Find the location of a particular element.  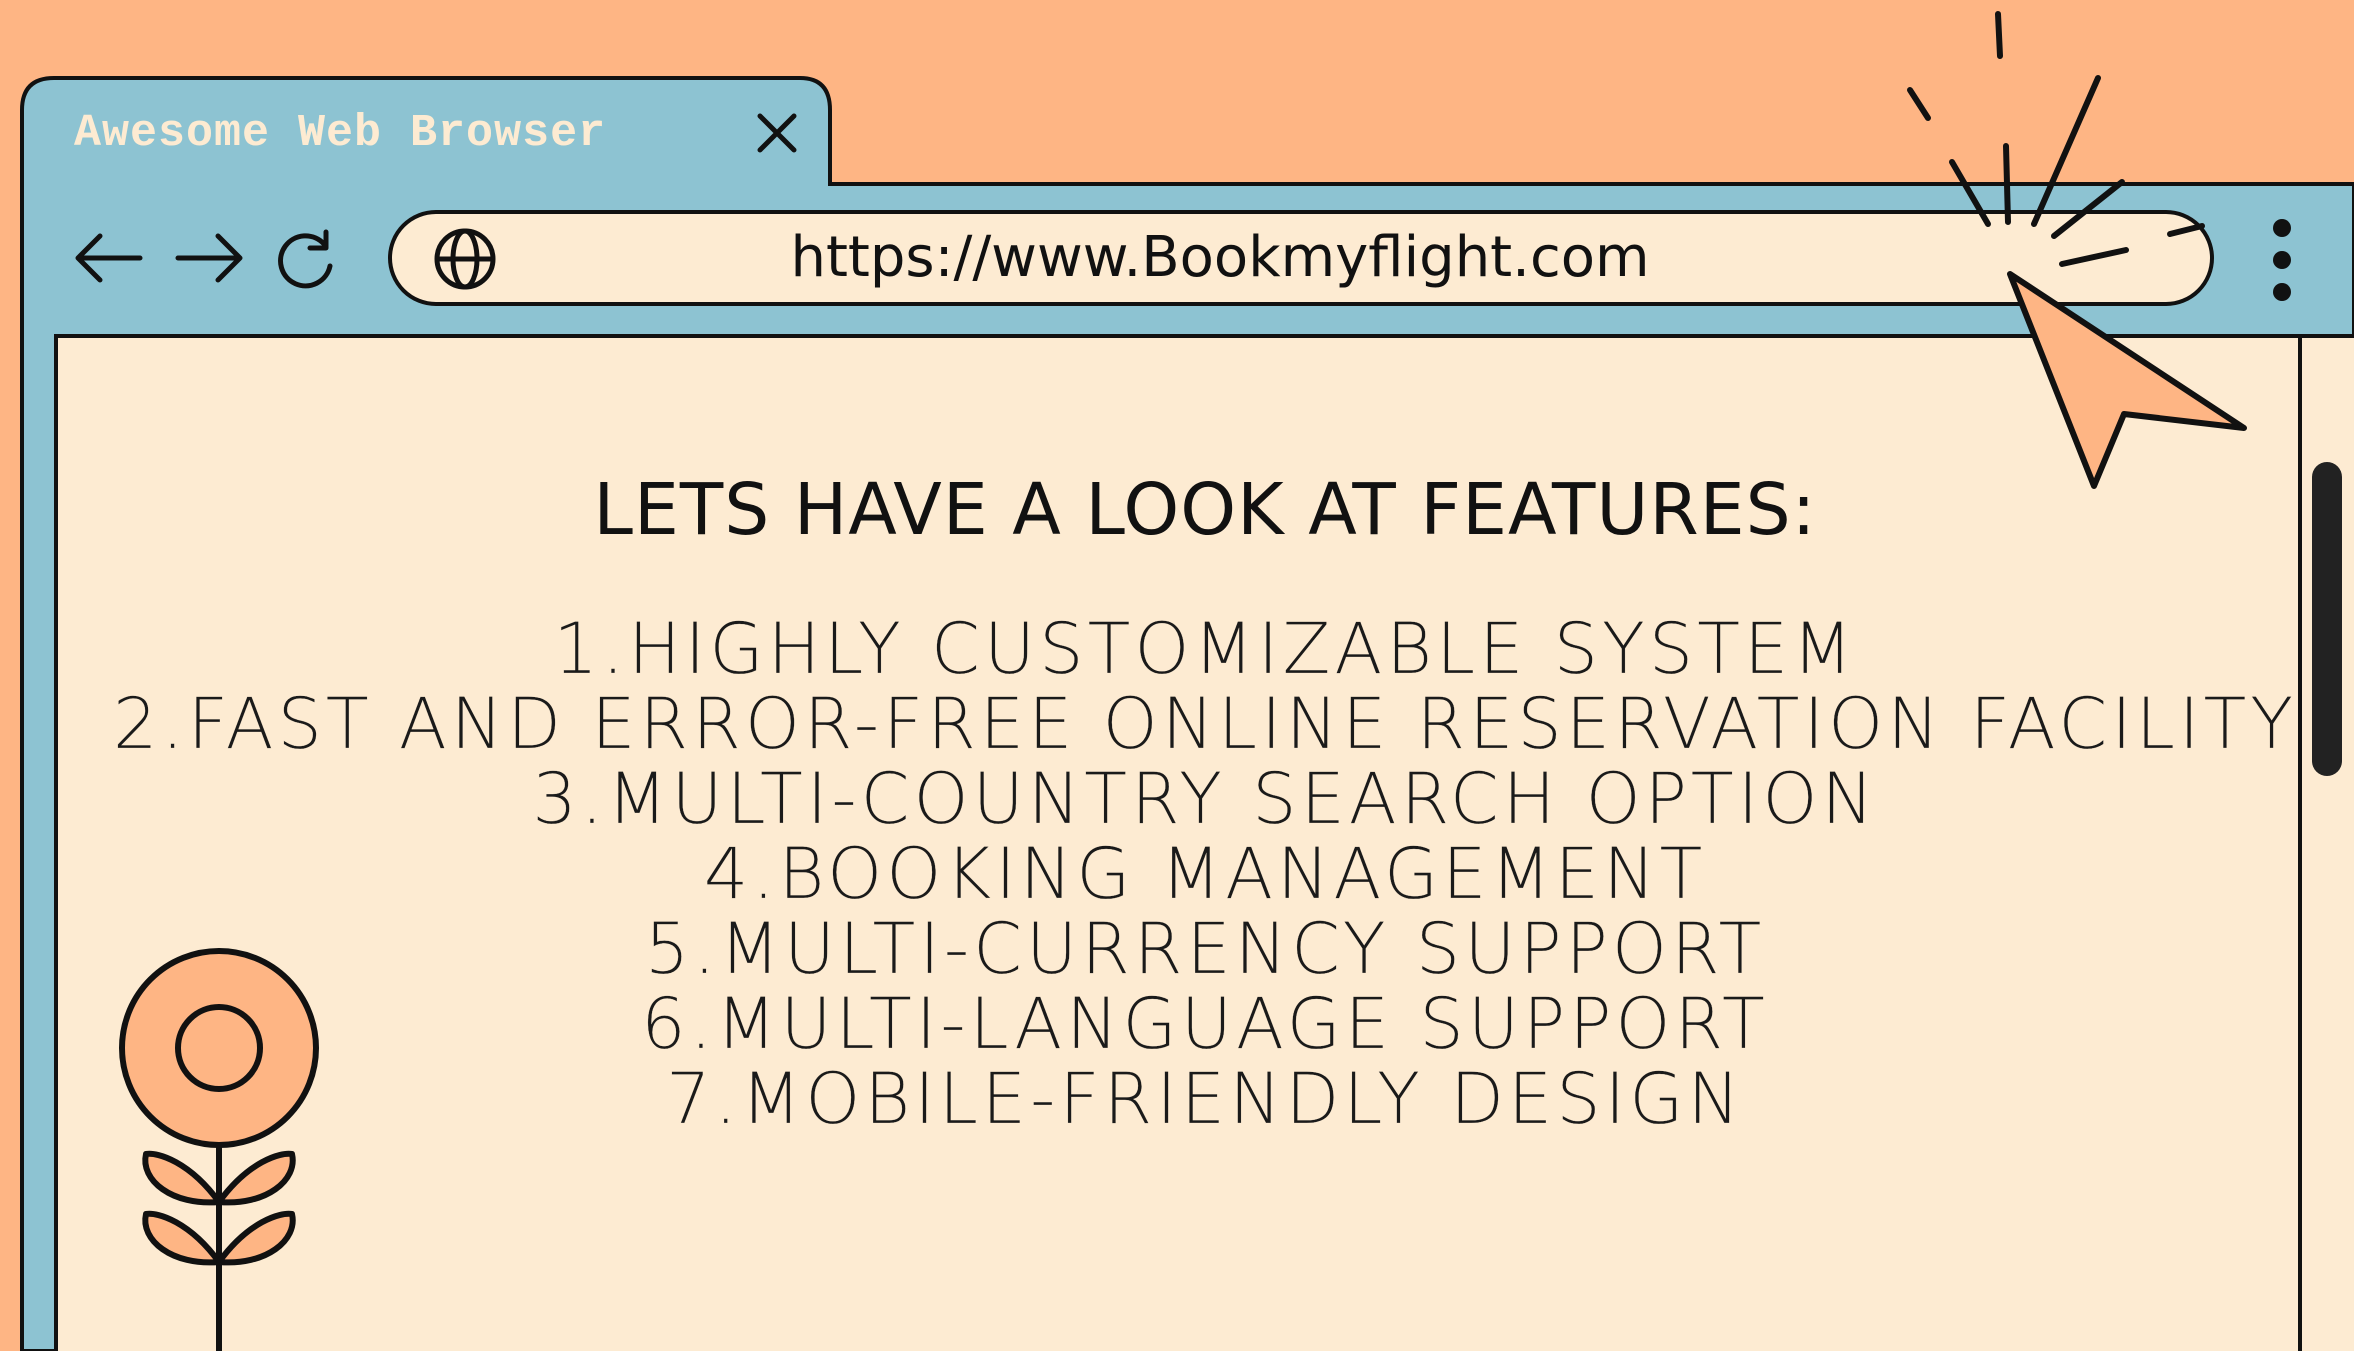

kebab-menu-icon is located at coordinates (2282, 260).